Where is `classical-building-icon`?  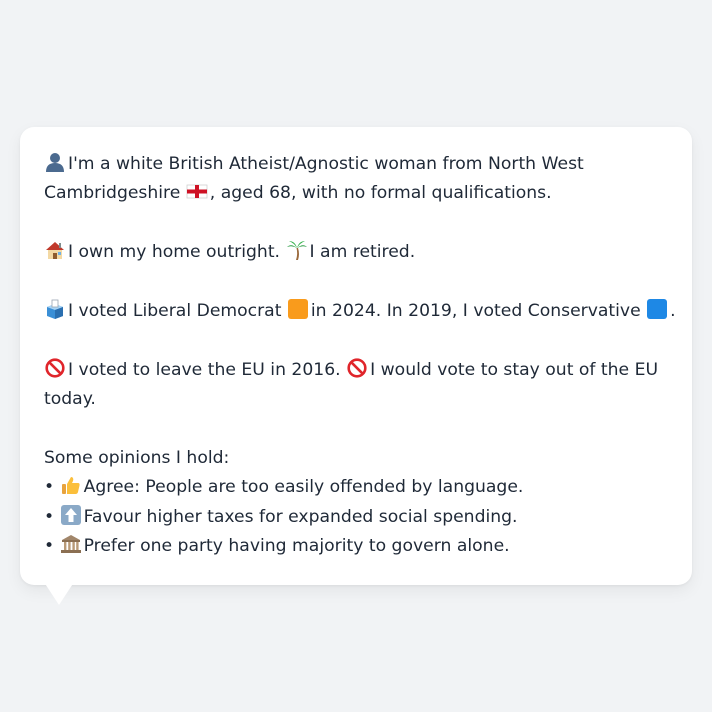
classical-building-icon is located at coordinates (71, 544).